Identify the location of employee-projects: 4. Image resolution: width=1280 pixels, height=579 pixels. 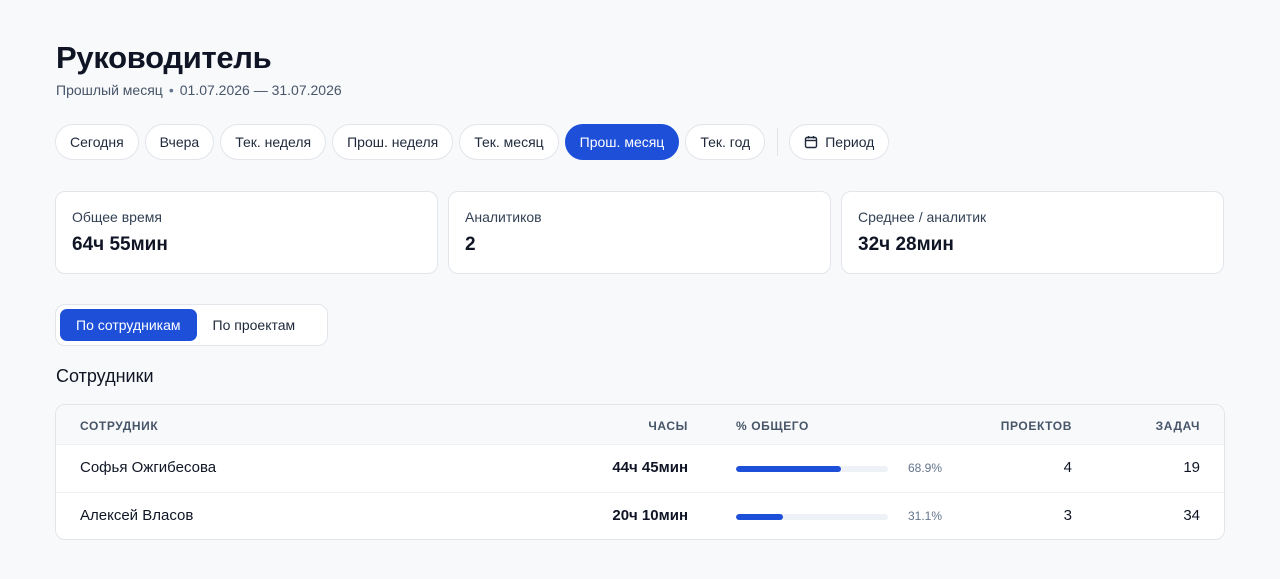
(1067, 467).